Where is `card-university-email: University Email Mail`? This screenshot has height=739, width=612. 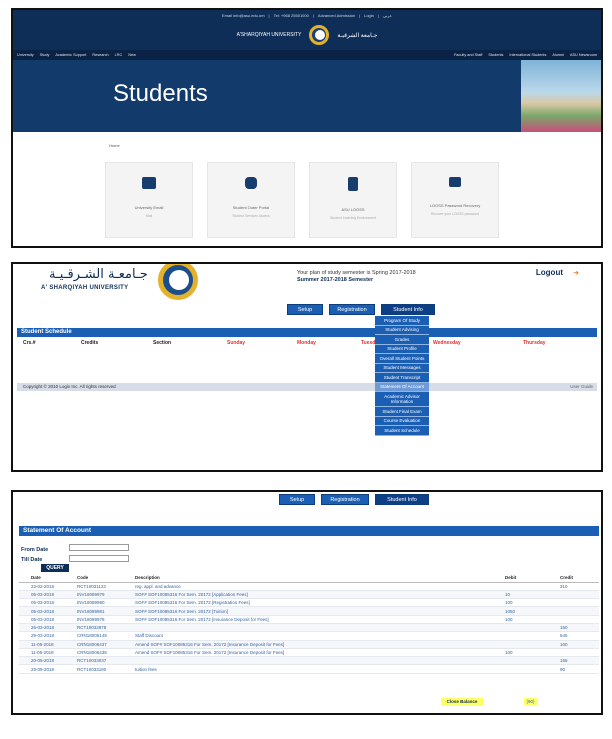 card-university-email: University Email Mail is located at coordinates (149, 200).